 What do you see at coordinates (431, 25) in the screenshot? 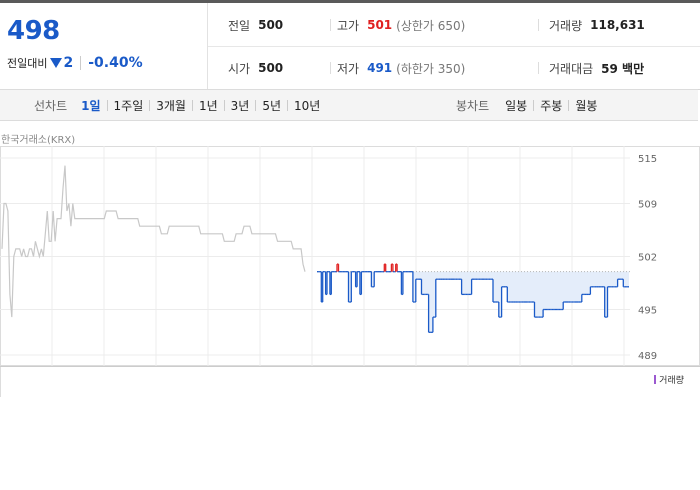
I see `upper-limit: (상한가 650)` at bounding box center [431, 25].